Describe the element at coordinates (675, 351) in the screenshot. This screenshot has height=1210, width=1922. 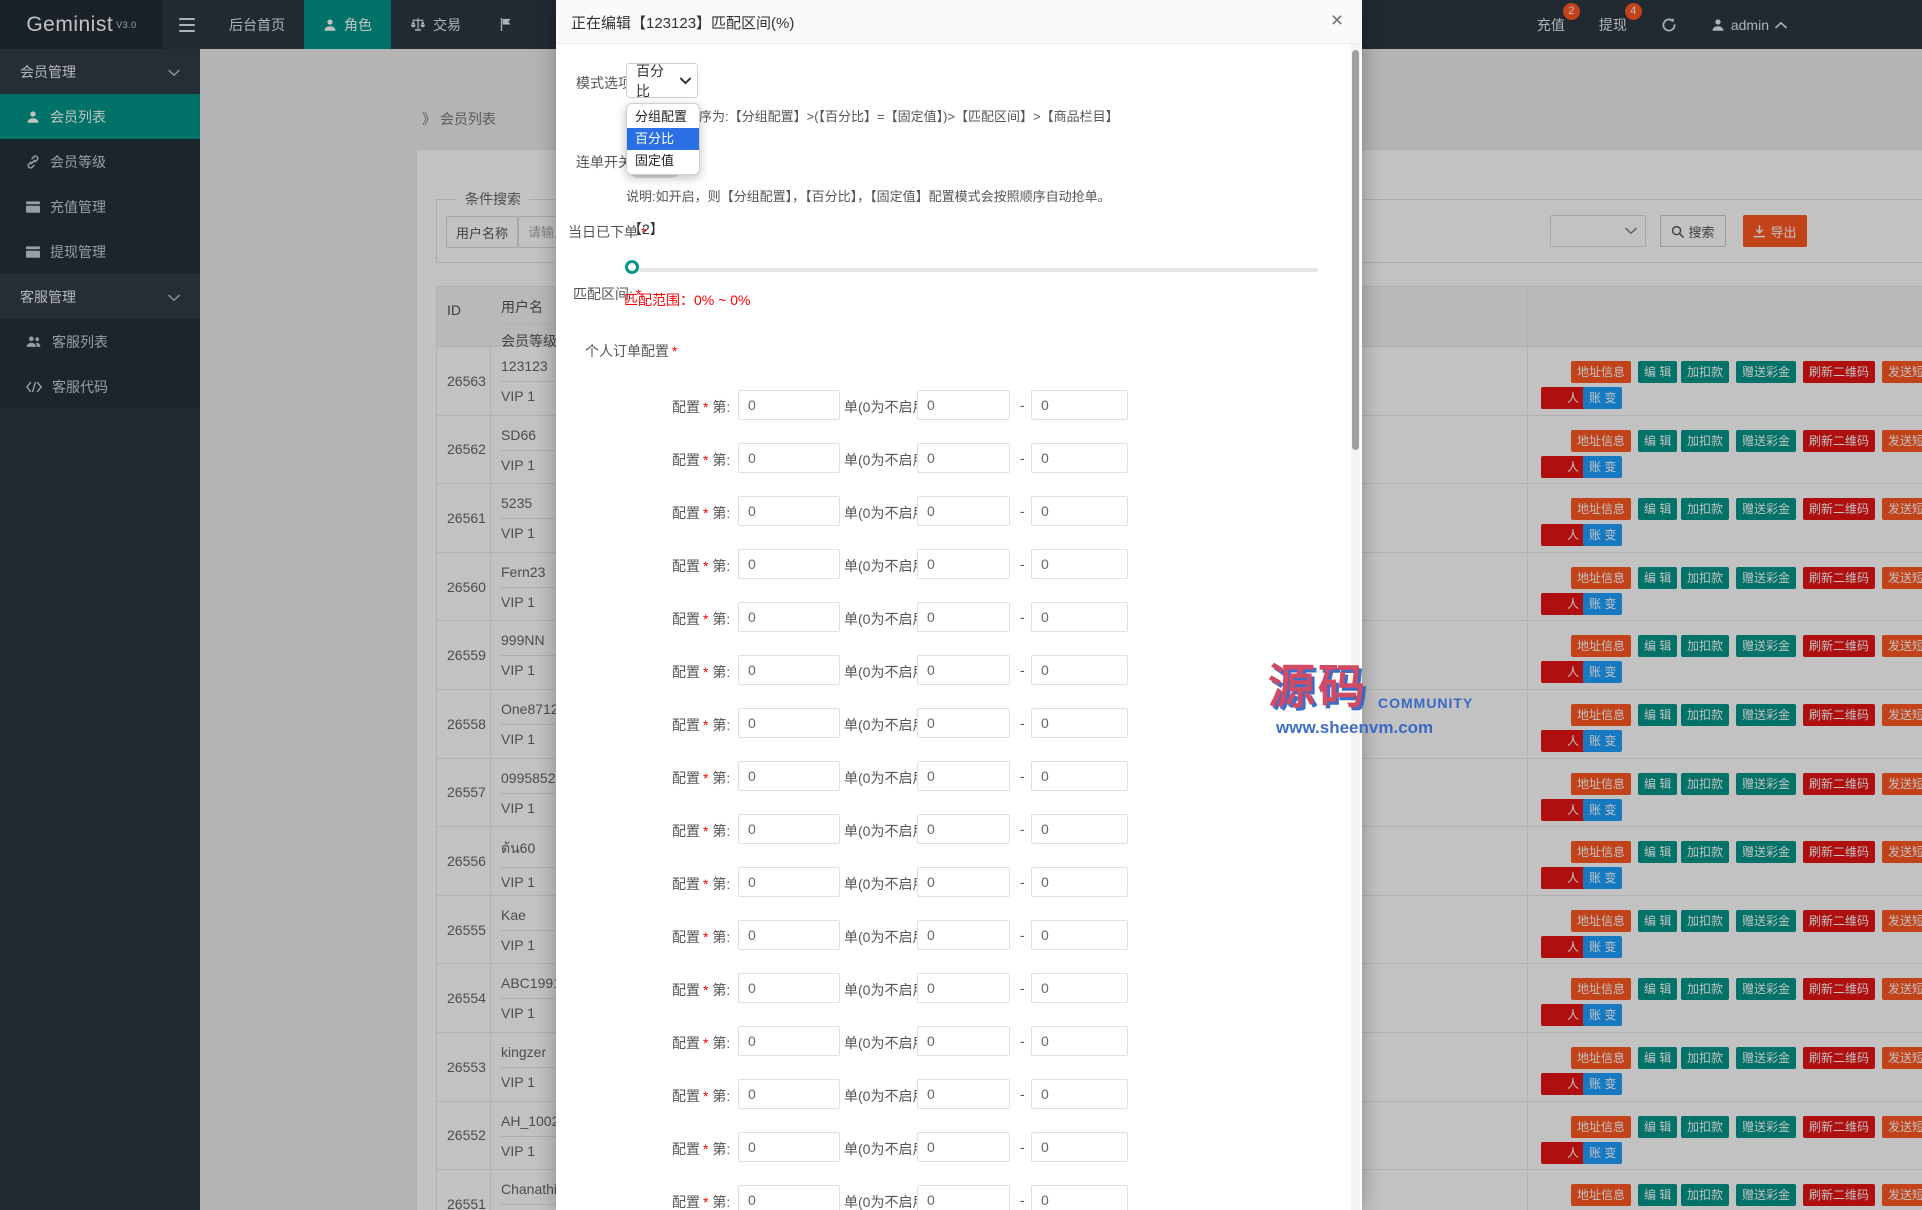
I see `required-mark: *` at that location.